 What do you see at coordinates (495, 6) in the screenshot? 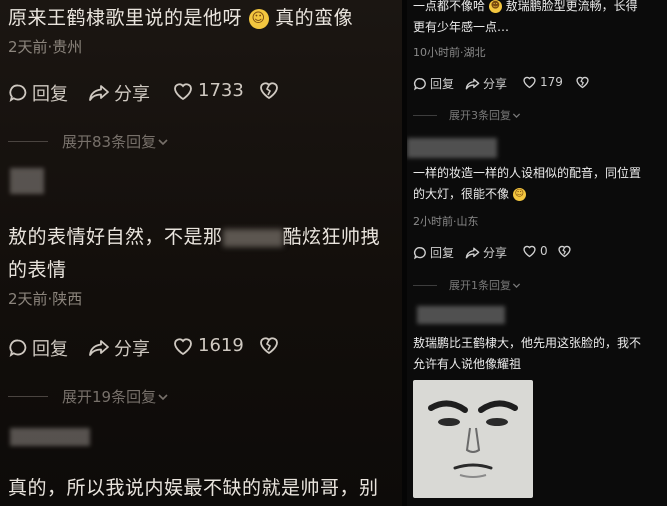
I see `laugh-cry-emoji-icon: ☻` at bounding box center [495, 6].